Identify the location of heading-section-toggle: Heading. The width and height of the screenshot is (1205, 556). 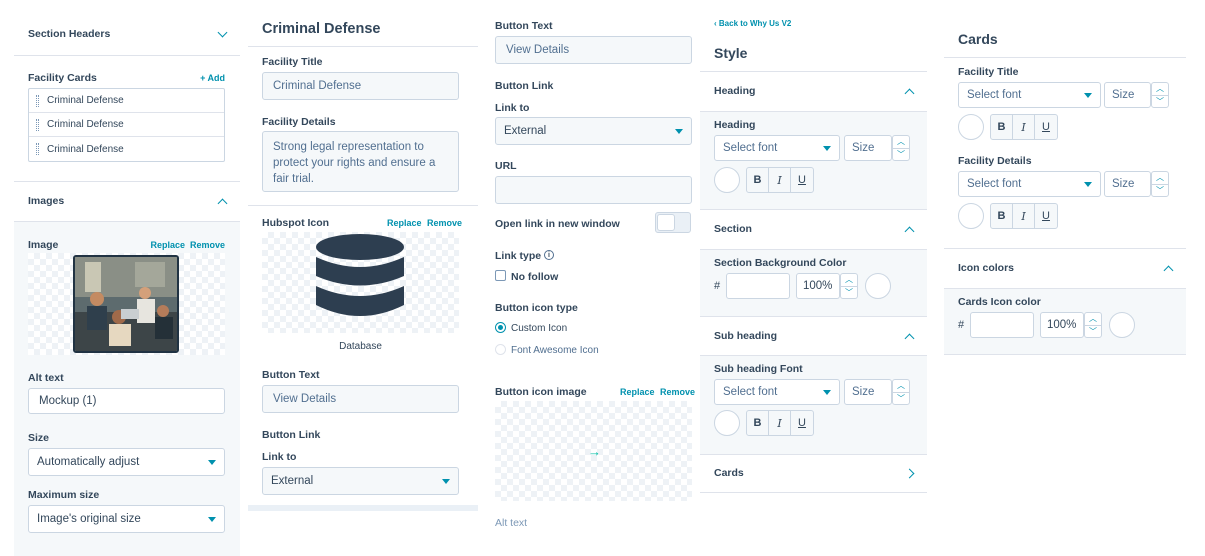
(813, 91).